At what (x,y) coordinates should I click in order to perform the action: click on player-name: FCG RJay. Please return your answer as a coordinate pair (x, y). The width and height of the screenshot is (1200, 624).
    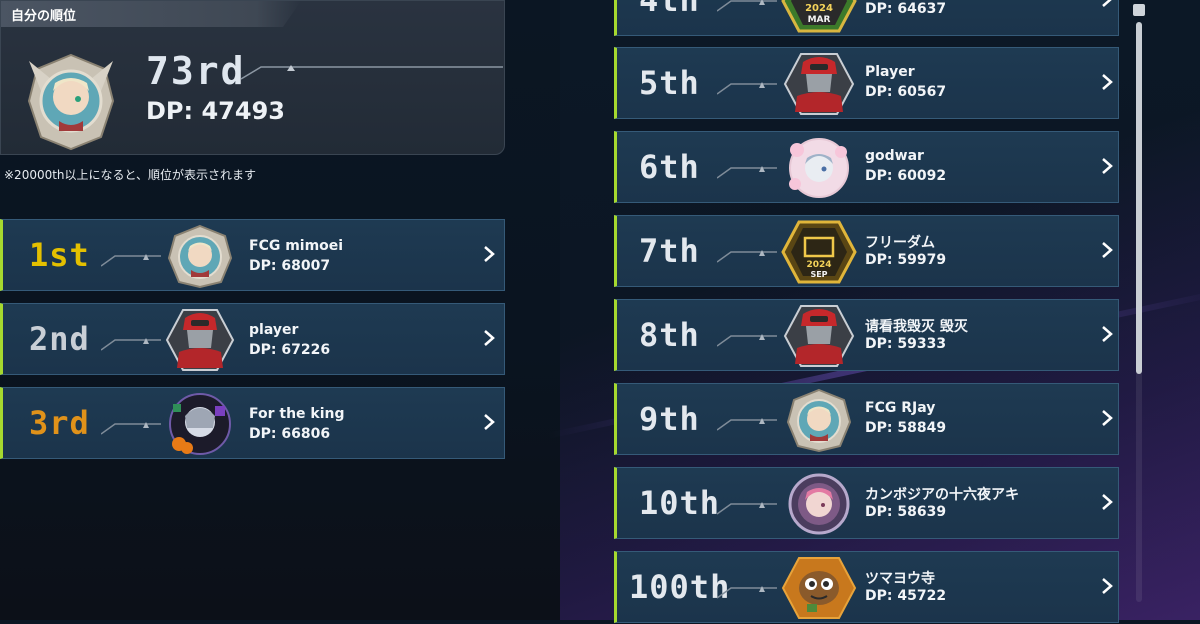
    Looking at the image, I should click on (900, 408).